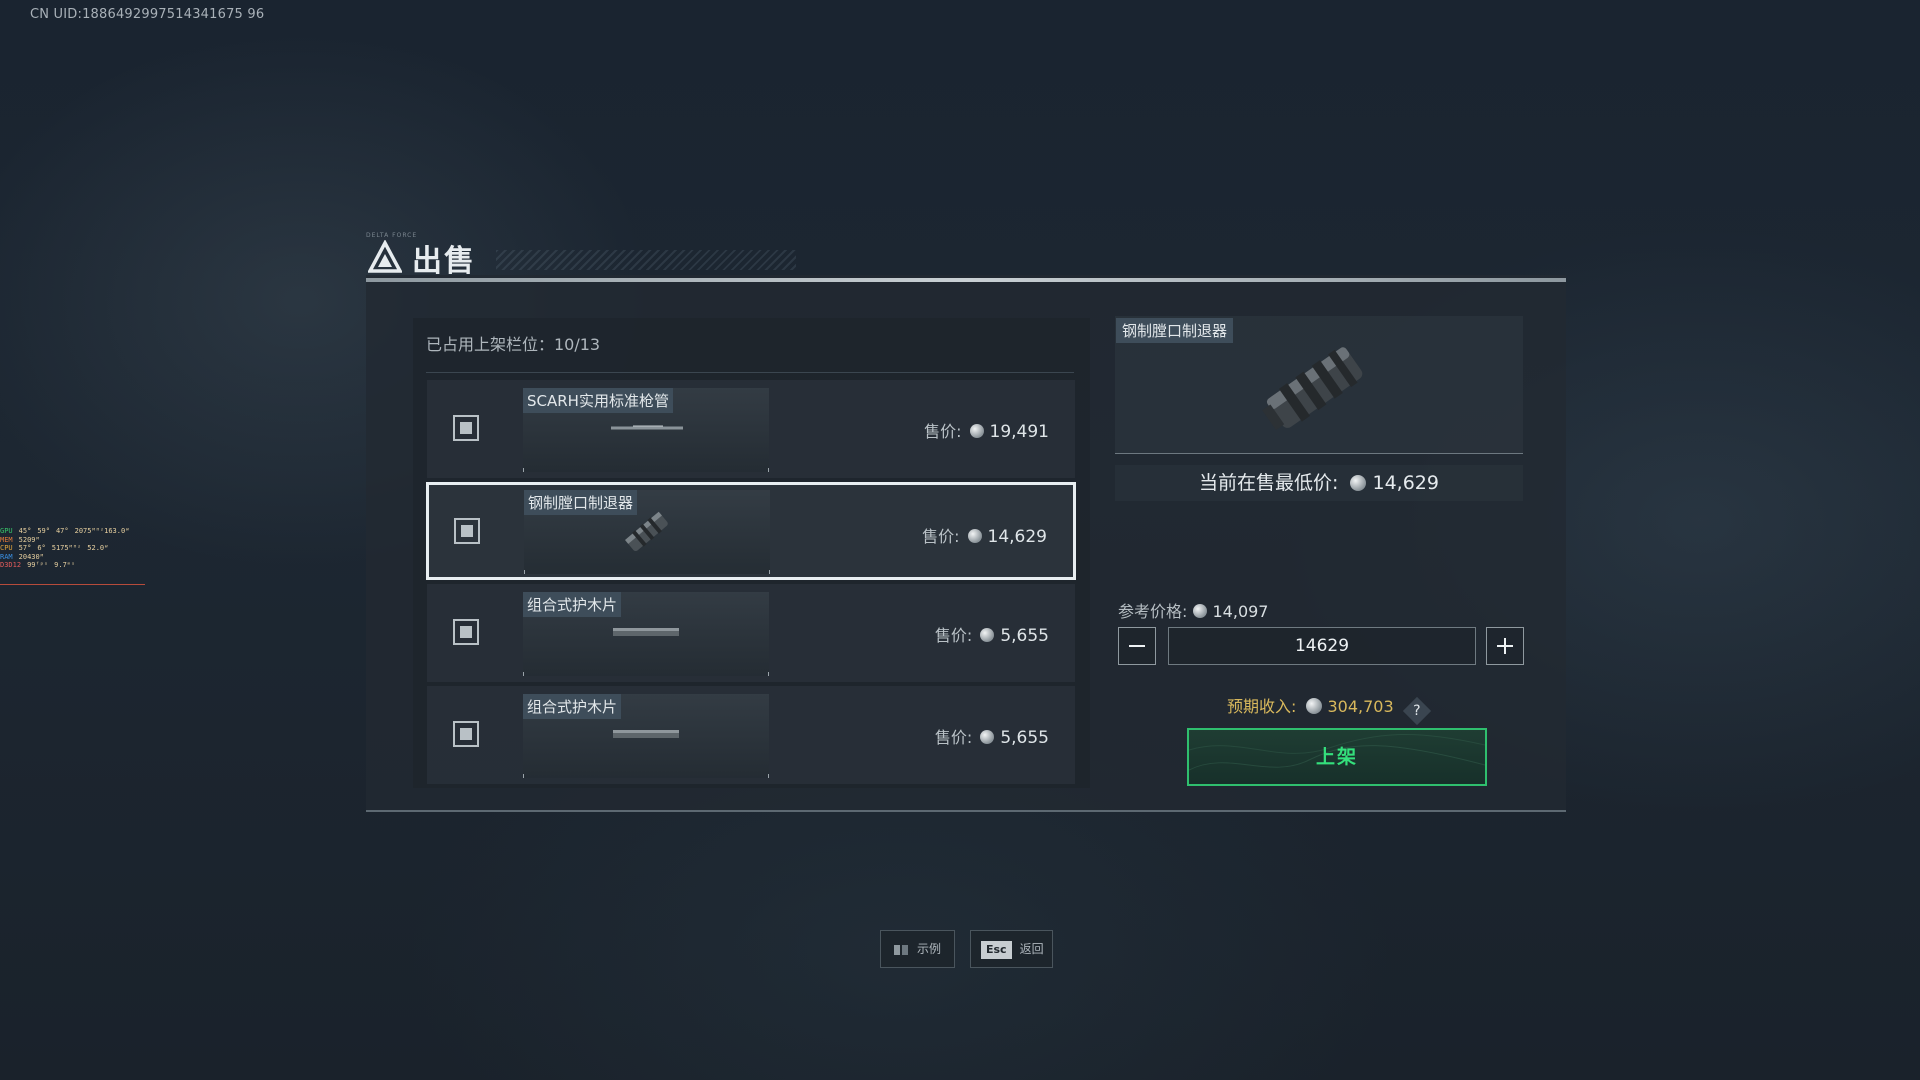 The width and height of the screenshot is (1920, 1080). Describe the element at coordinates (444, 261) in the screenshot. I see `page-title: 出售` at that location.